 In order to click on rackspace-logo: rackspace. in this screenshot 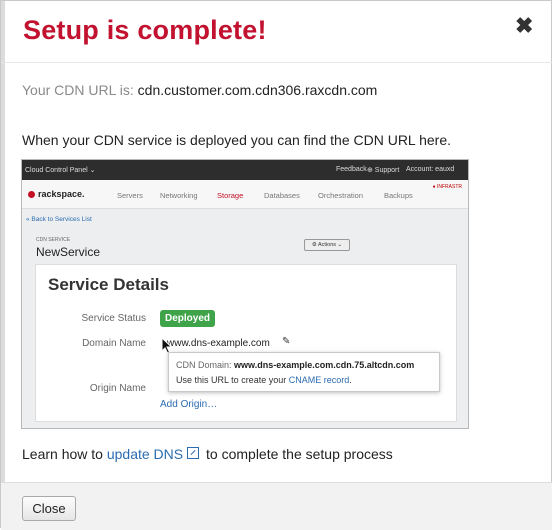, I will do `click(56, 194)`.